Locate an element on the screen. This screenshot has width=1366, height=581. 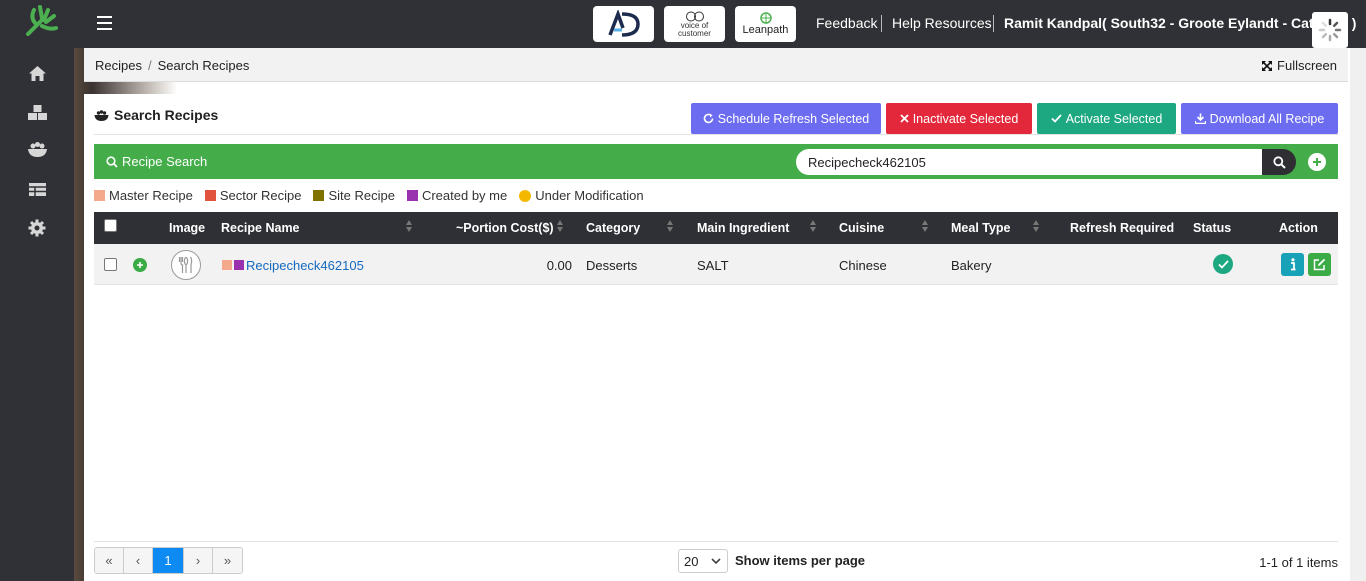
category-cell: Desserts is located at coordinates (612, 265).